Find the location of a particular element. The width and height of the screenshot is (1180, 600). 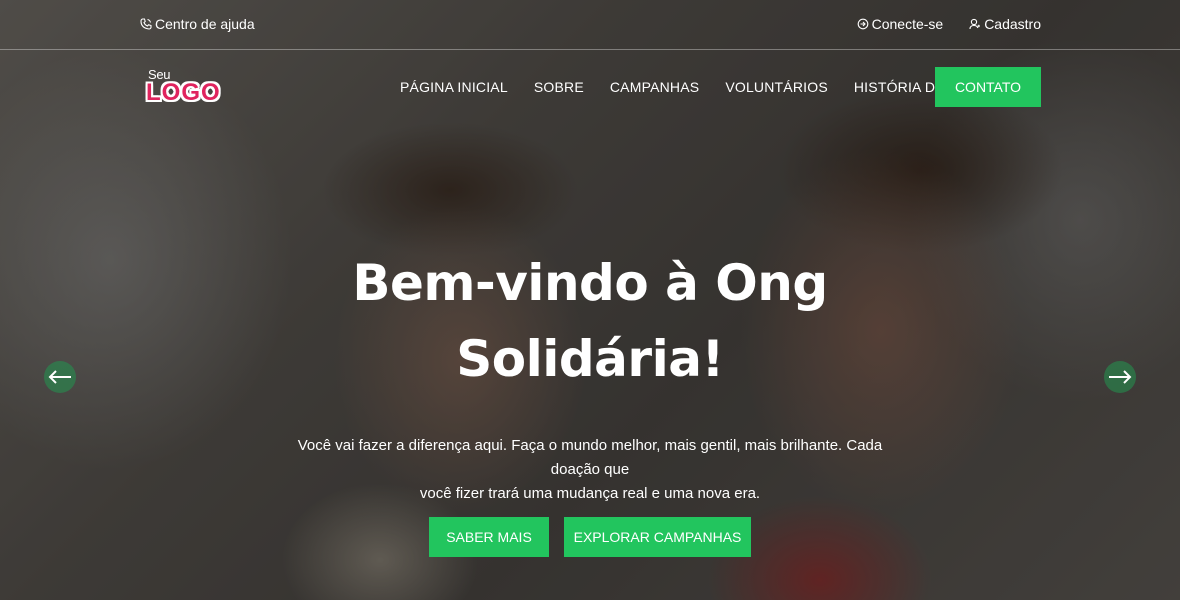

site-logo: Seu LOGO is located at coordinates (185, 88).